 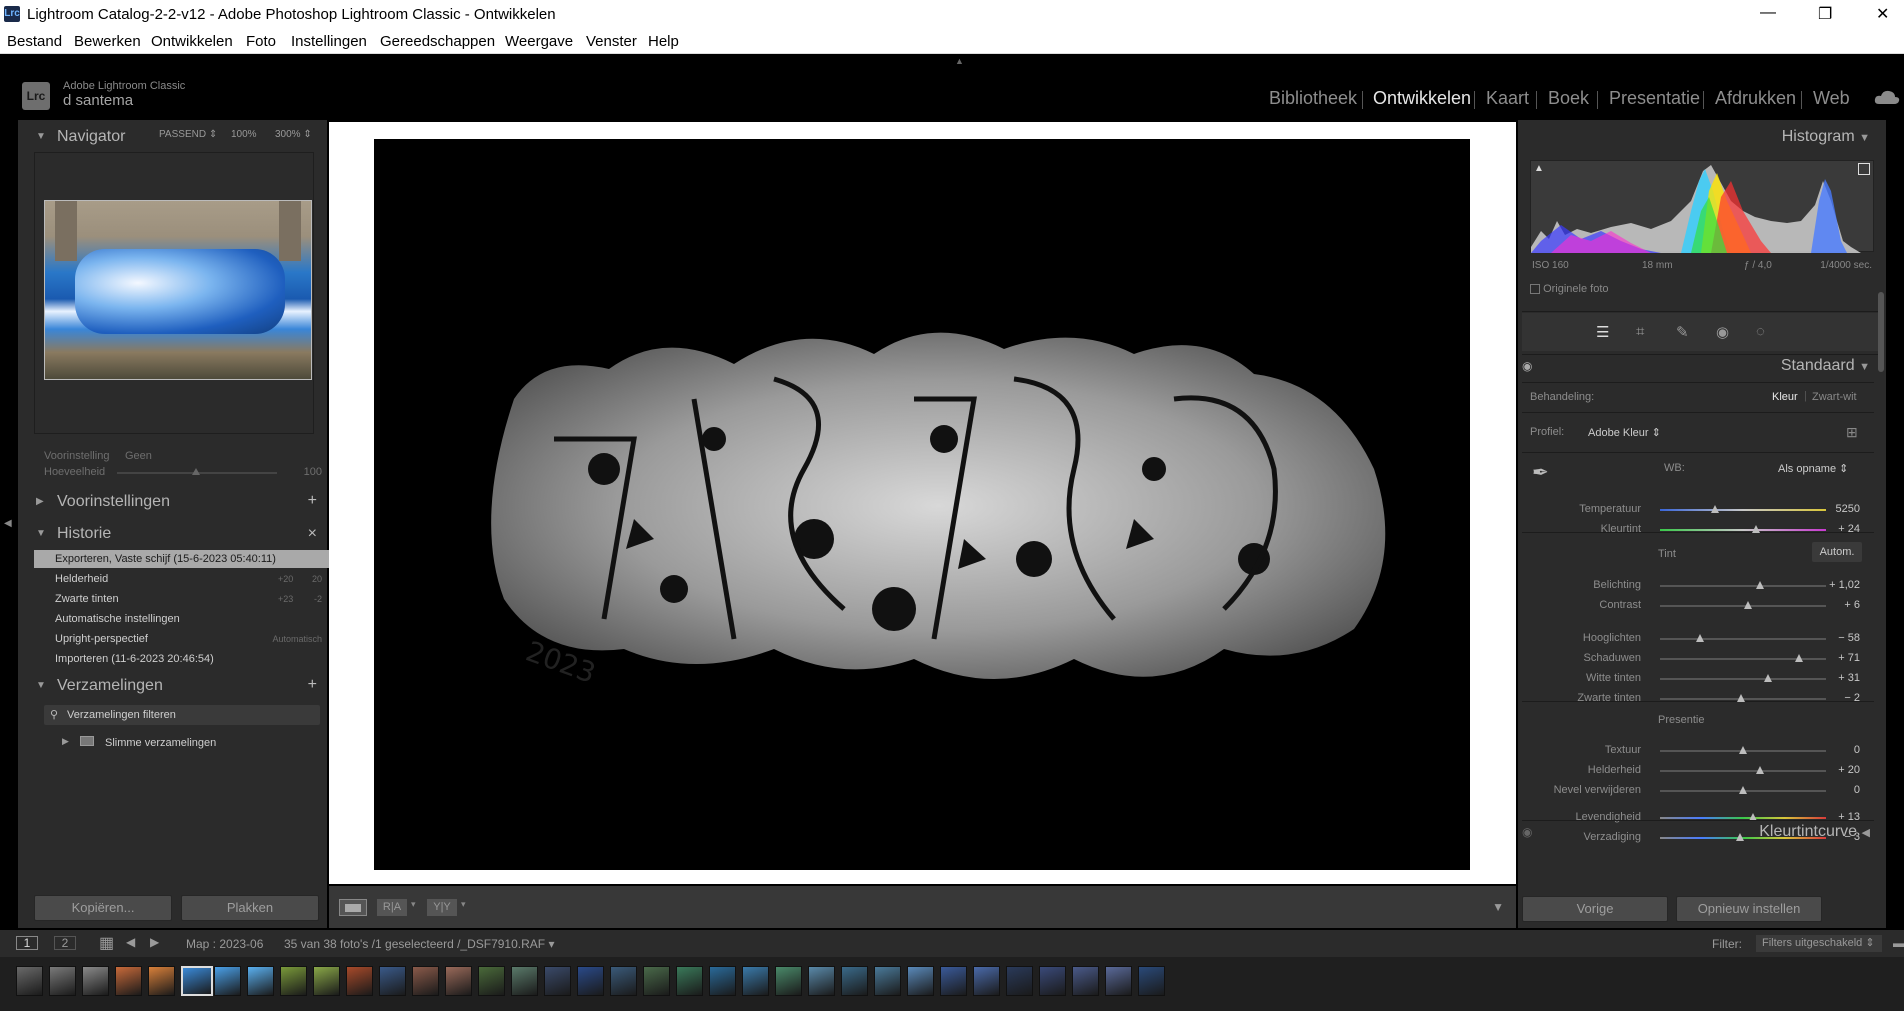 What do you see at coordinates (1722, 332) in the screenshot?
I see `red-eye-icon: ◉` at bounding box center [1722, 332].